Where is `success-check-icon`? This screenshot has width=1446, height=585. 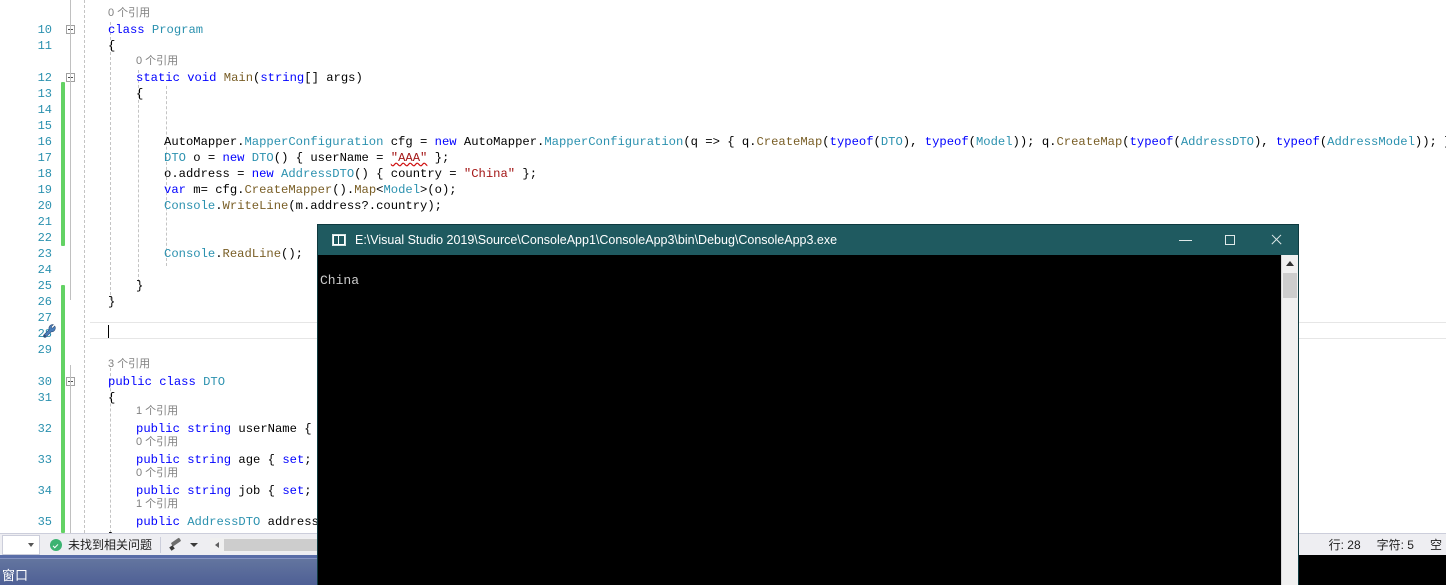
success-check-icon is located at coordinates (56, 544).